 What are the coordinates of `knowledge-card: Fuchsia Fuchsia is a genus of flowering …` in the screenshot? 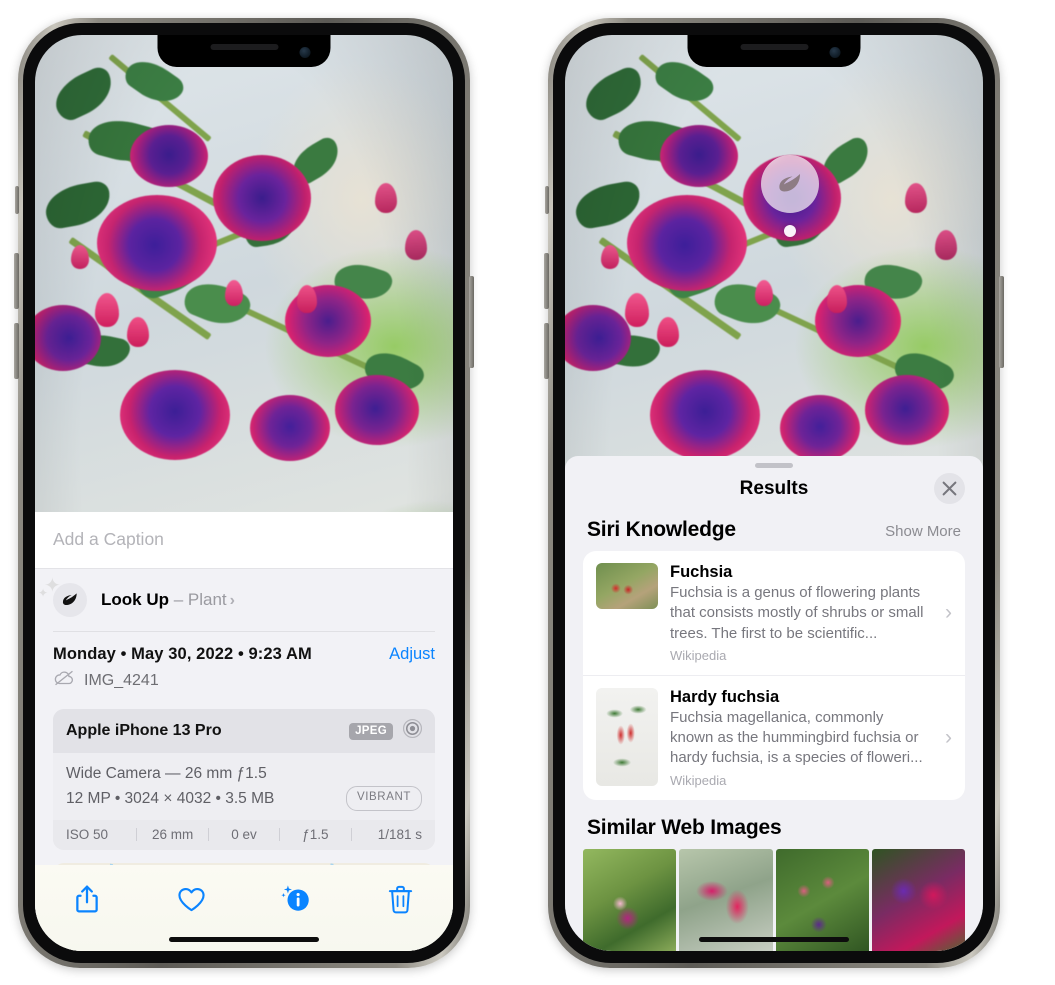 It's located at (774, 613).